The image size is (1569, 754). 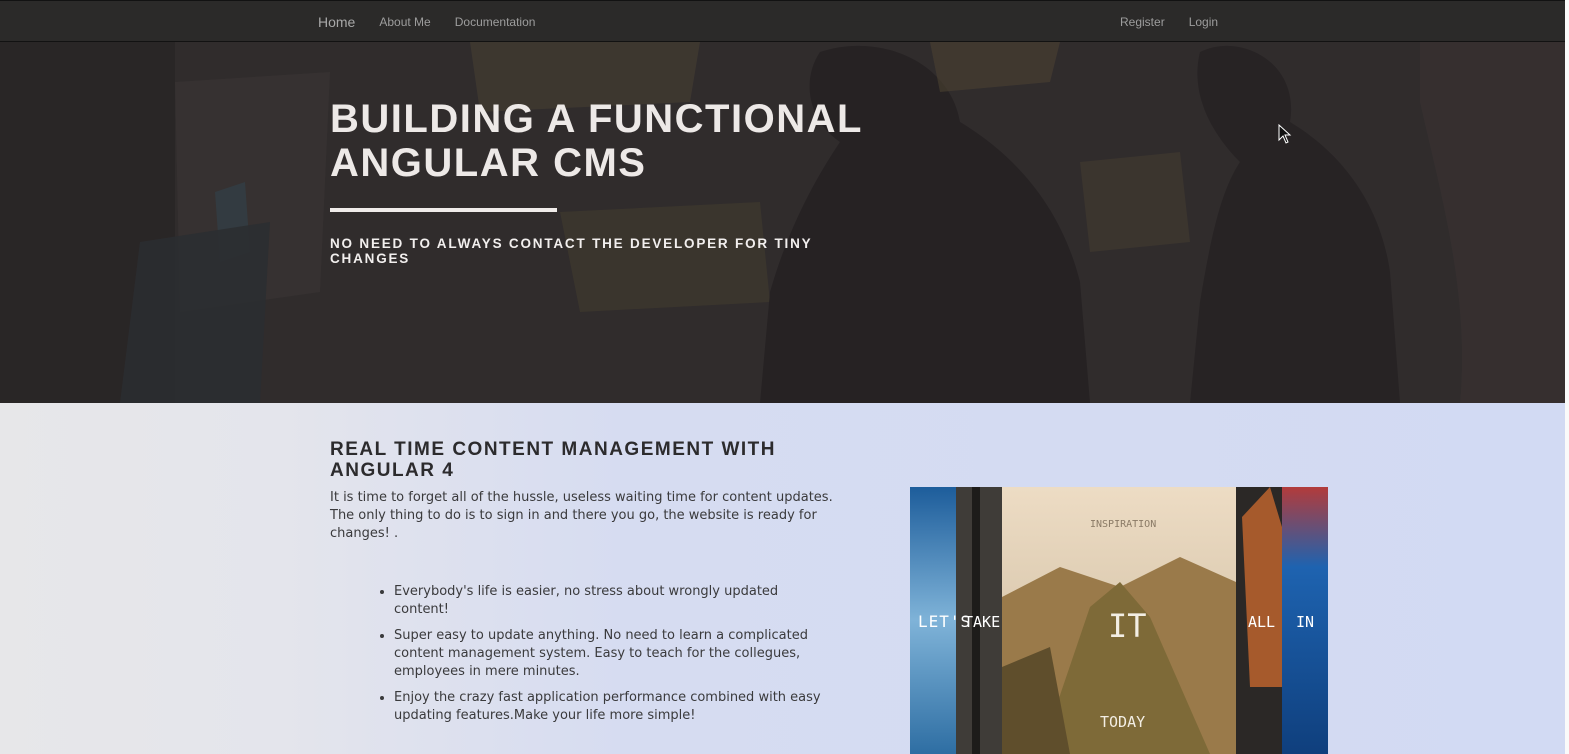 I want to click on hero-title: BUILDING A FUNCTIONAL ANGULAR CMS, so click(x=596, y=141).